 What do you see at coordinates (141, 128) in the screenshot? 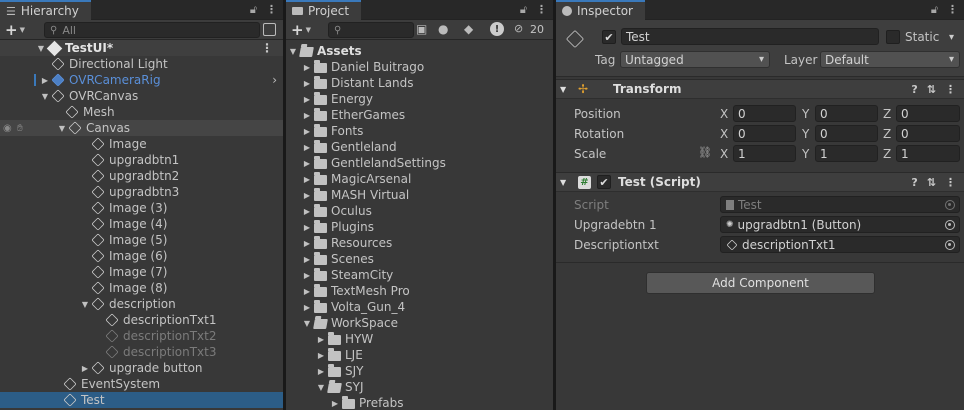
I see `hierarchy-item: ◉ ✋︎ ▼ Canvas` at bounding box center [141, 128].